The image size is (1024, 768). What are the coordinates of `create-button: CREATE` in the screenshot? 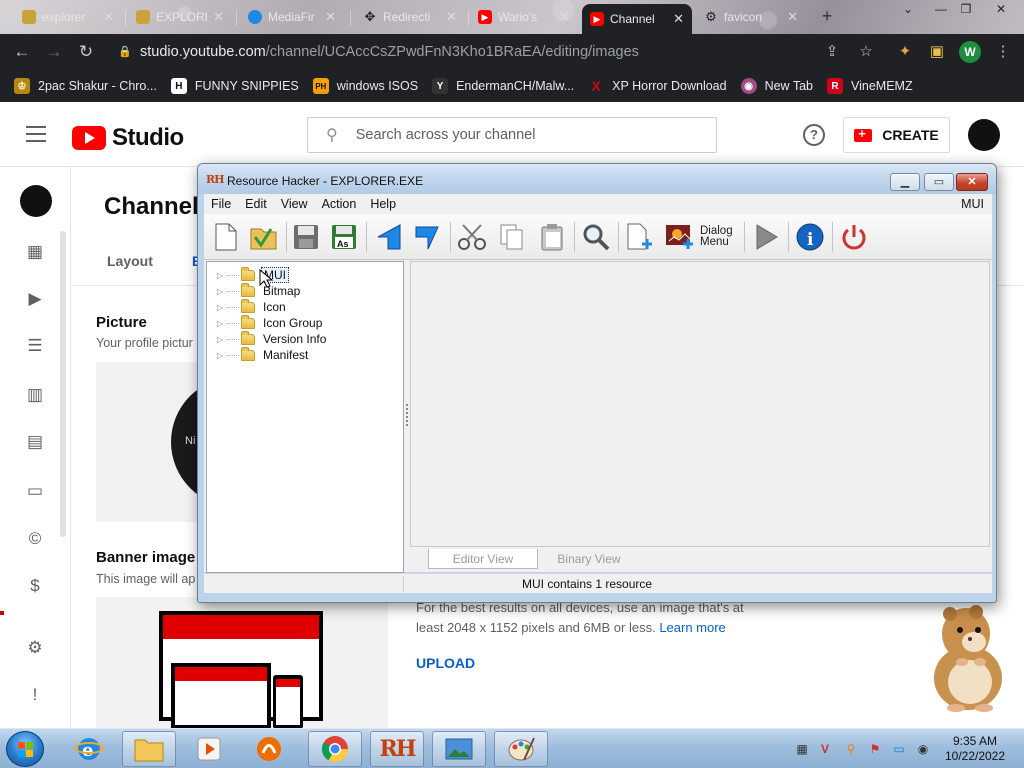 It's located at (896, 135).